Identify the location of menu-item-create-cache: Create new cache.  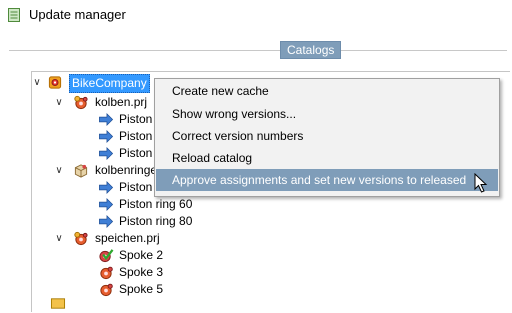
(327, 91).